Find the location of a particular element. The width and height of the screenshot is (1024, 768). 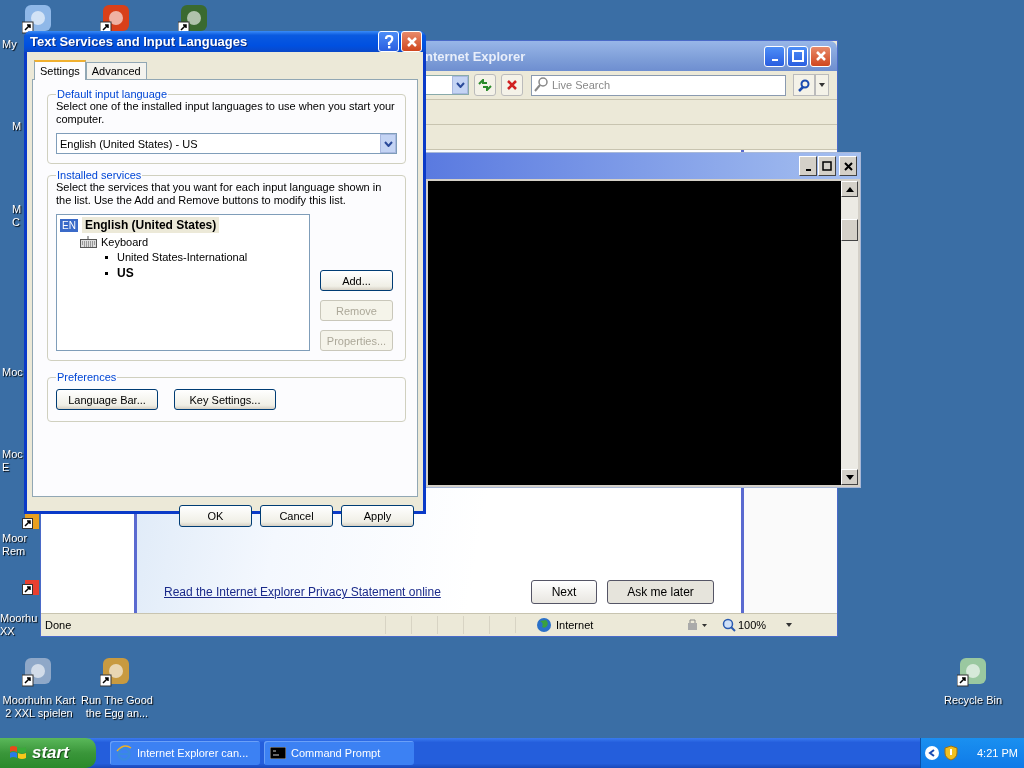

scroll-up-button is located at coordinates (849, 189).